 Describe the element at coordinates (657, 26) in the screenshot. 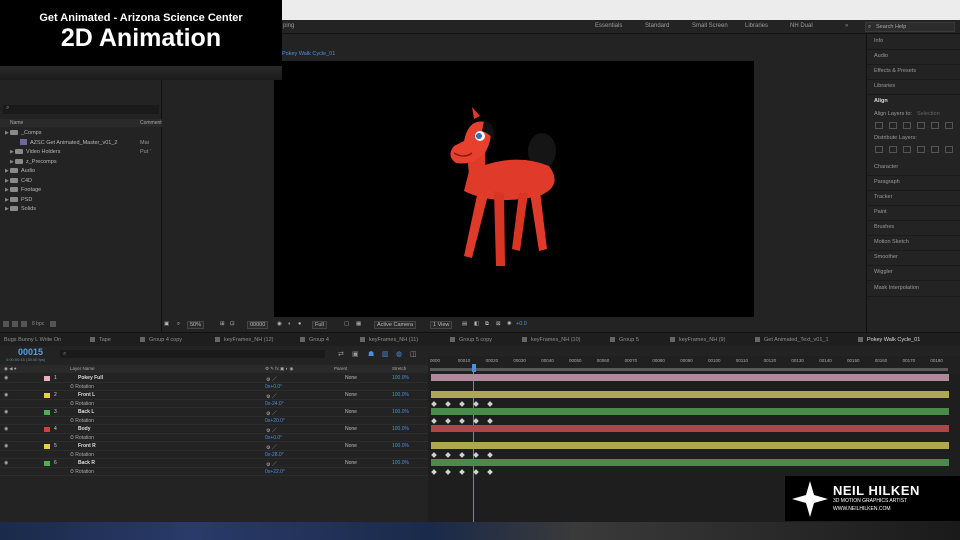

I see `workspace-standard: Standard` at that location.